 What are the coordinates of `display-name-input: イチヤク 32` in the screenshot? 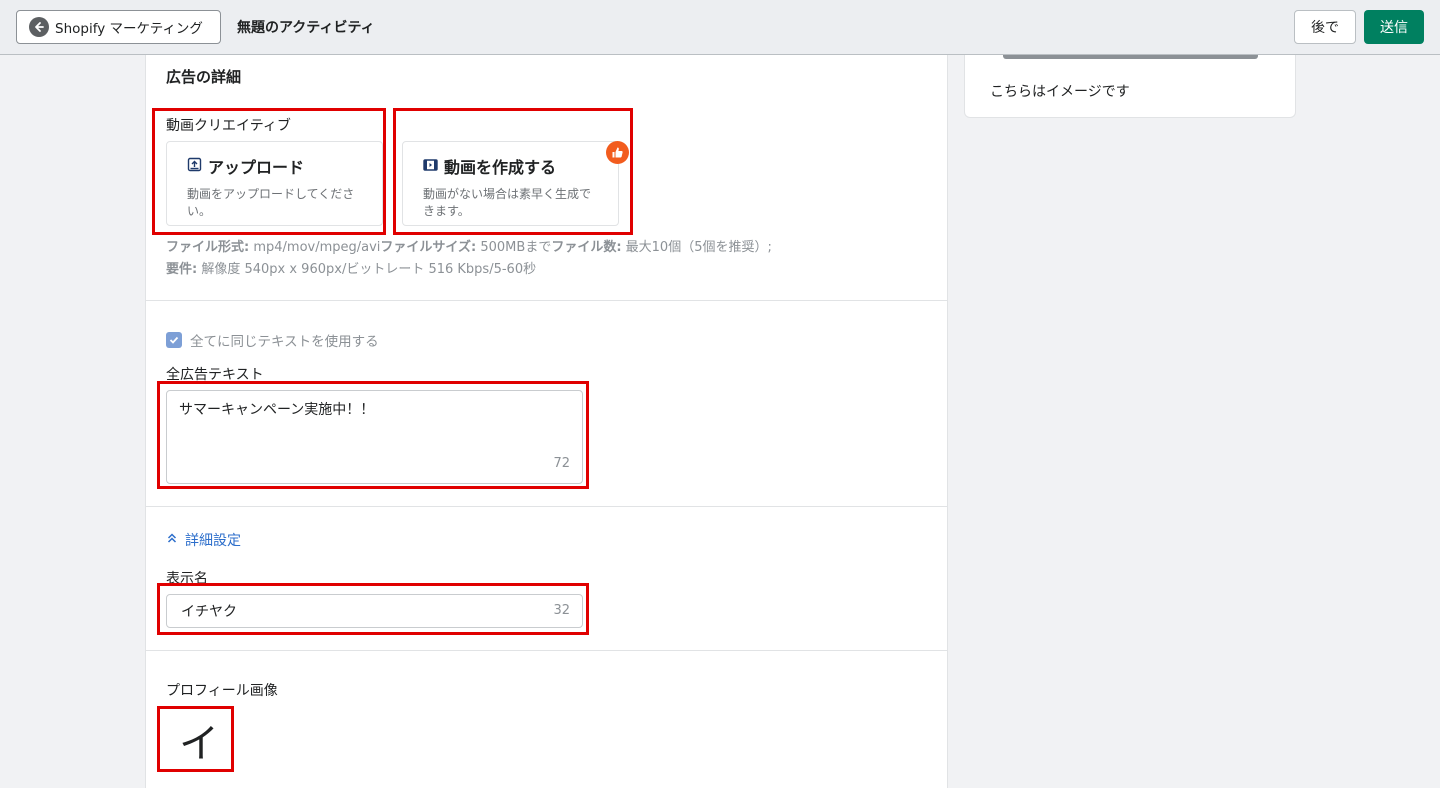 It's located at (374, 611).